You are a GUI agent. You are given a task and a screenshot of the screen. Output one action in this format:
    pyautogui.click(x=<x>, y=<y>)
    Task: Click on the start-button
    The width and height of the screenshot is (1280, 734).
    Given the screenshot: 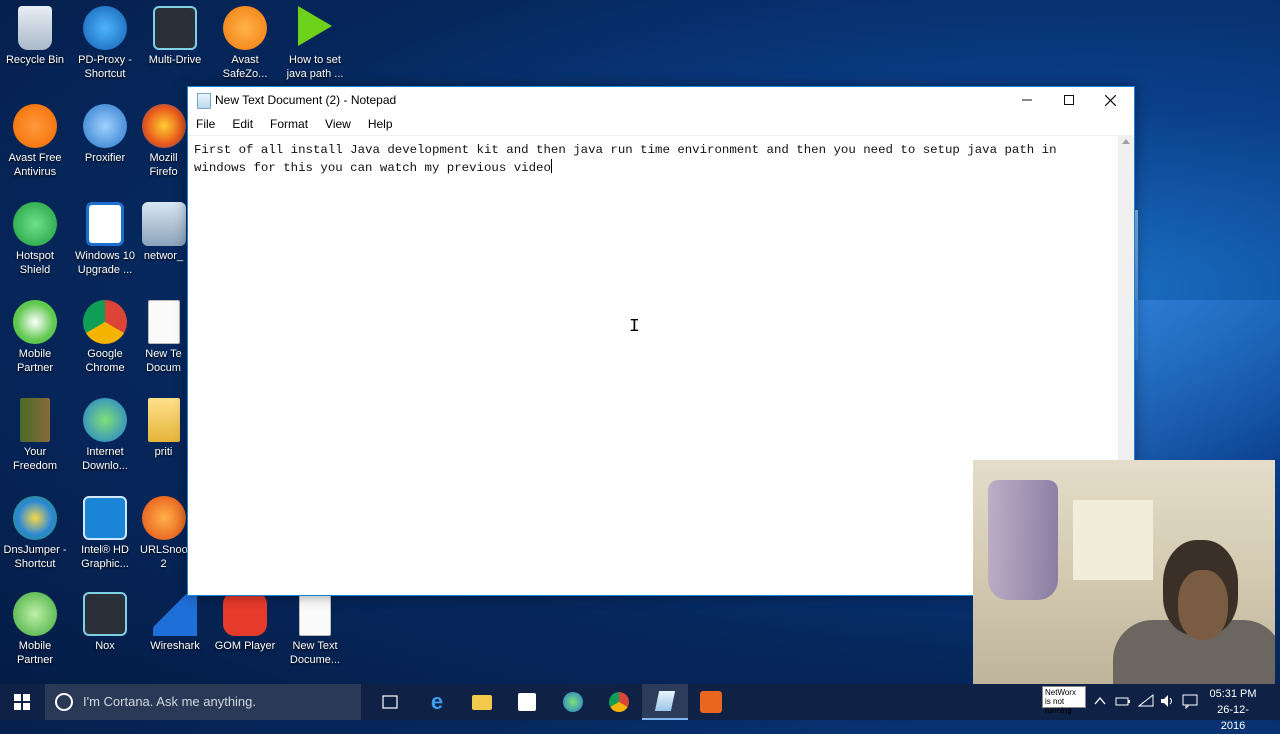 What is the action you would take?
    pyautogui.click(x=22, y=702)
    